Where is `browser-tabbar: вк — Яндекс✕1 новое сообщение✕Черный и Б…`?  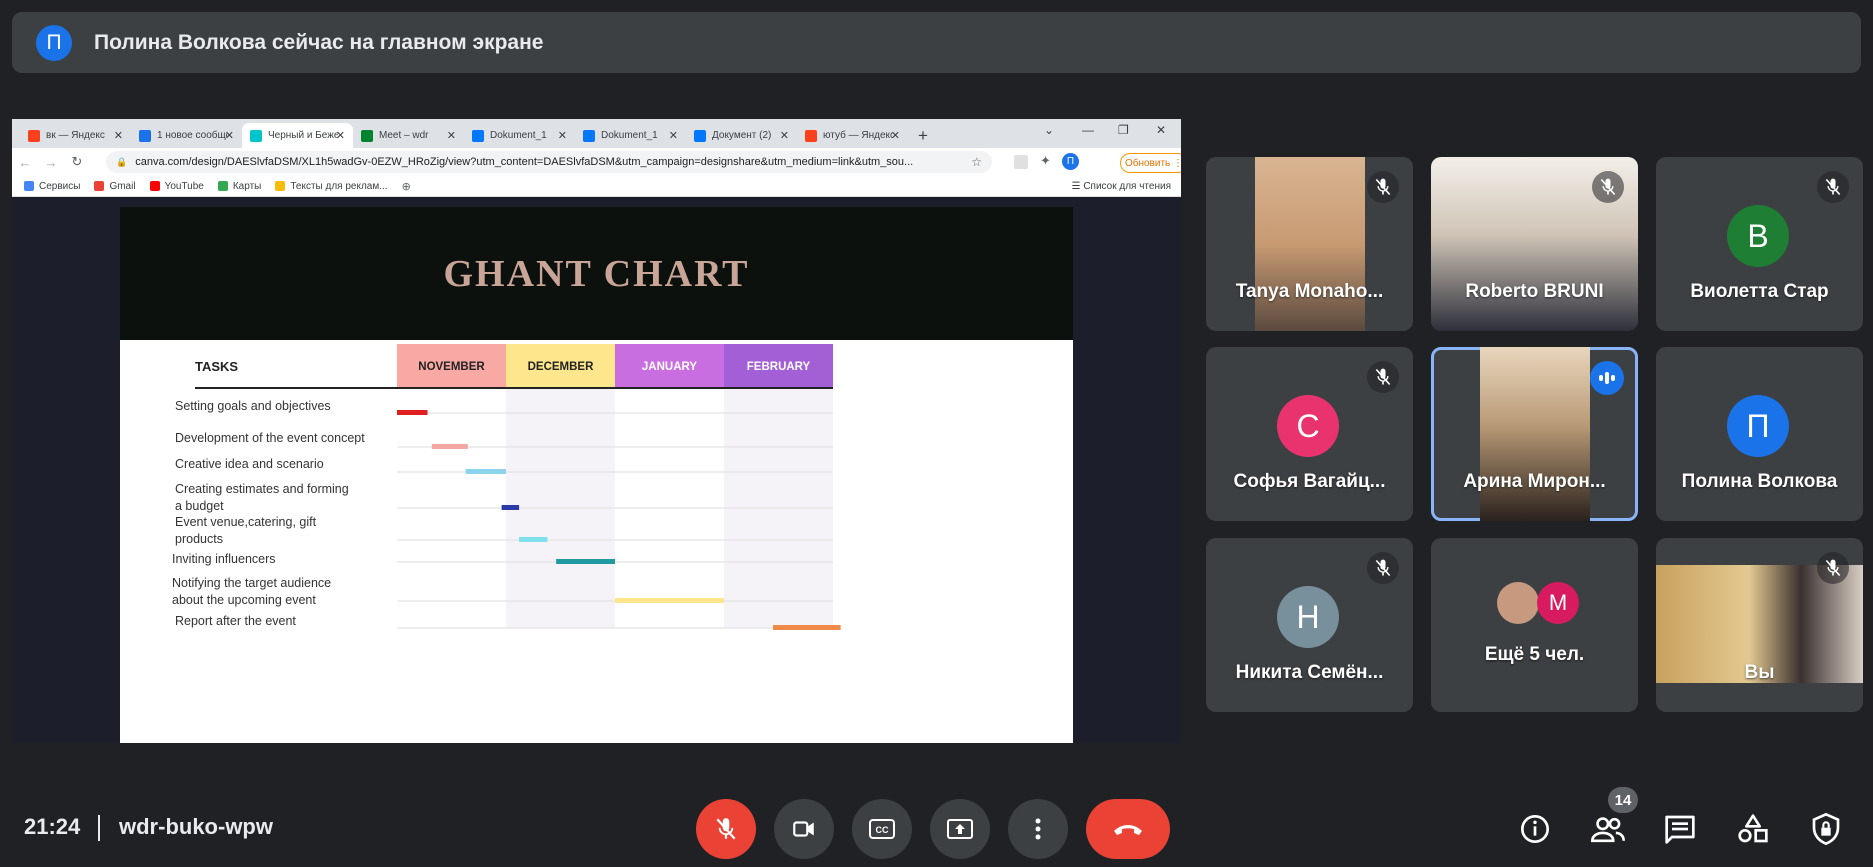 browser-tabbar: вк — Яндекс✕1 новое сообщение✕Черный и Б… is located at coordinates (596, 133).